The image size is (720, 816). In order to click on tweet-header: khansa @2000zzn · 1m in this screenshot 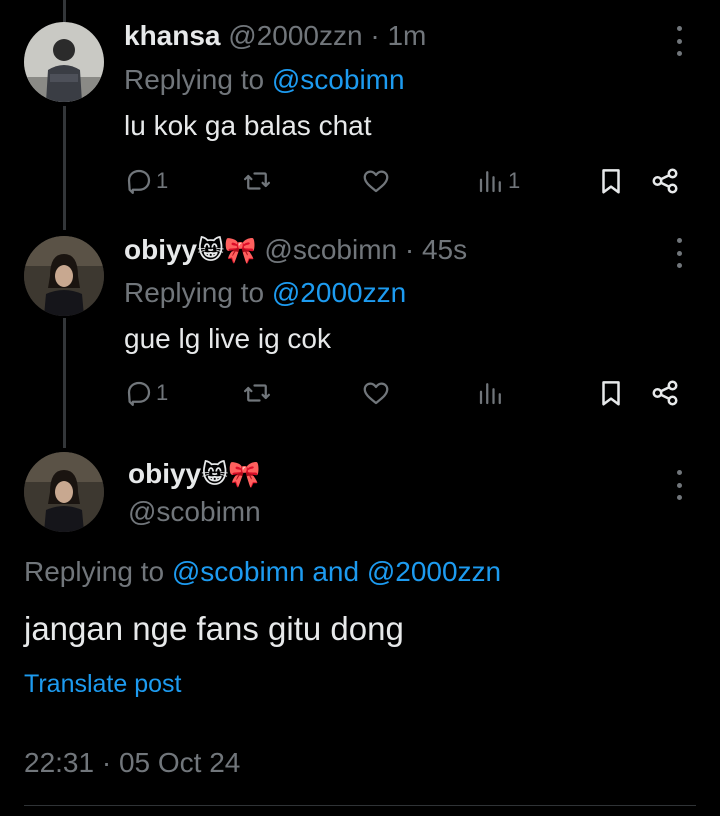, I will do `click(275, 36)`.